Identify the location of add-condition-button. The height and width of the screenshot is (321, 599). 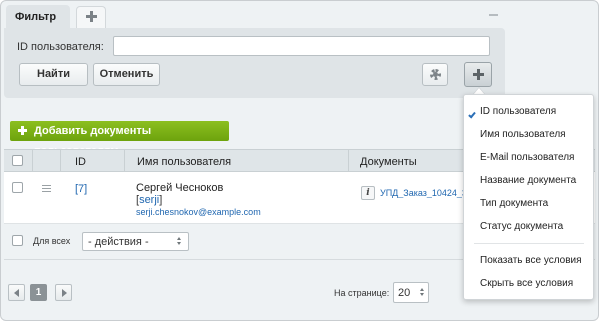
(478, 74).